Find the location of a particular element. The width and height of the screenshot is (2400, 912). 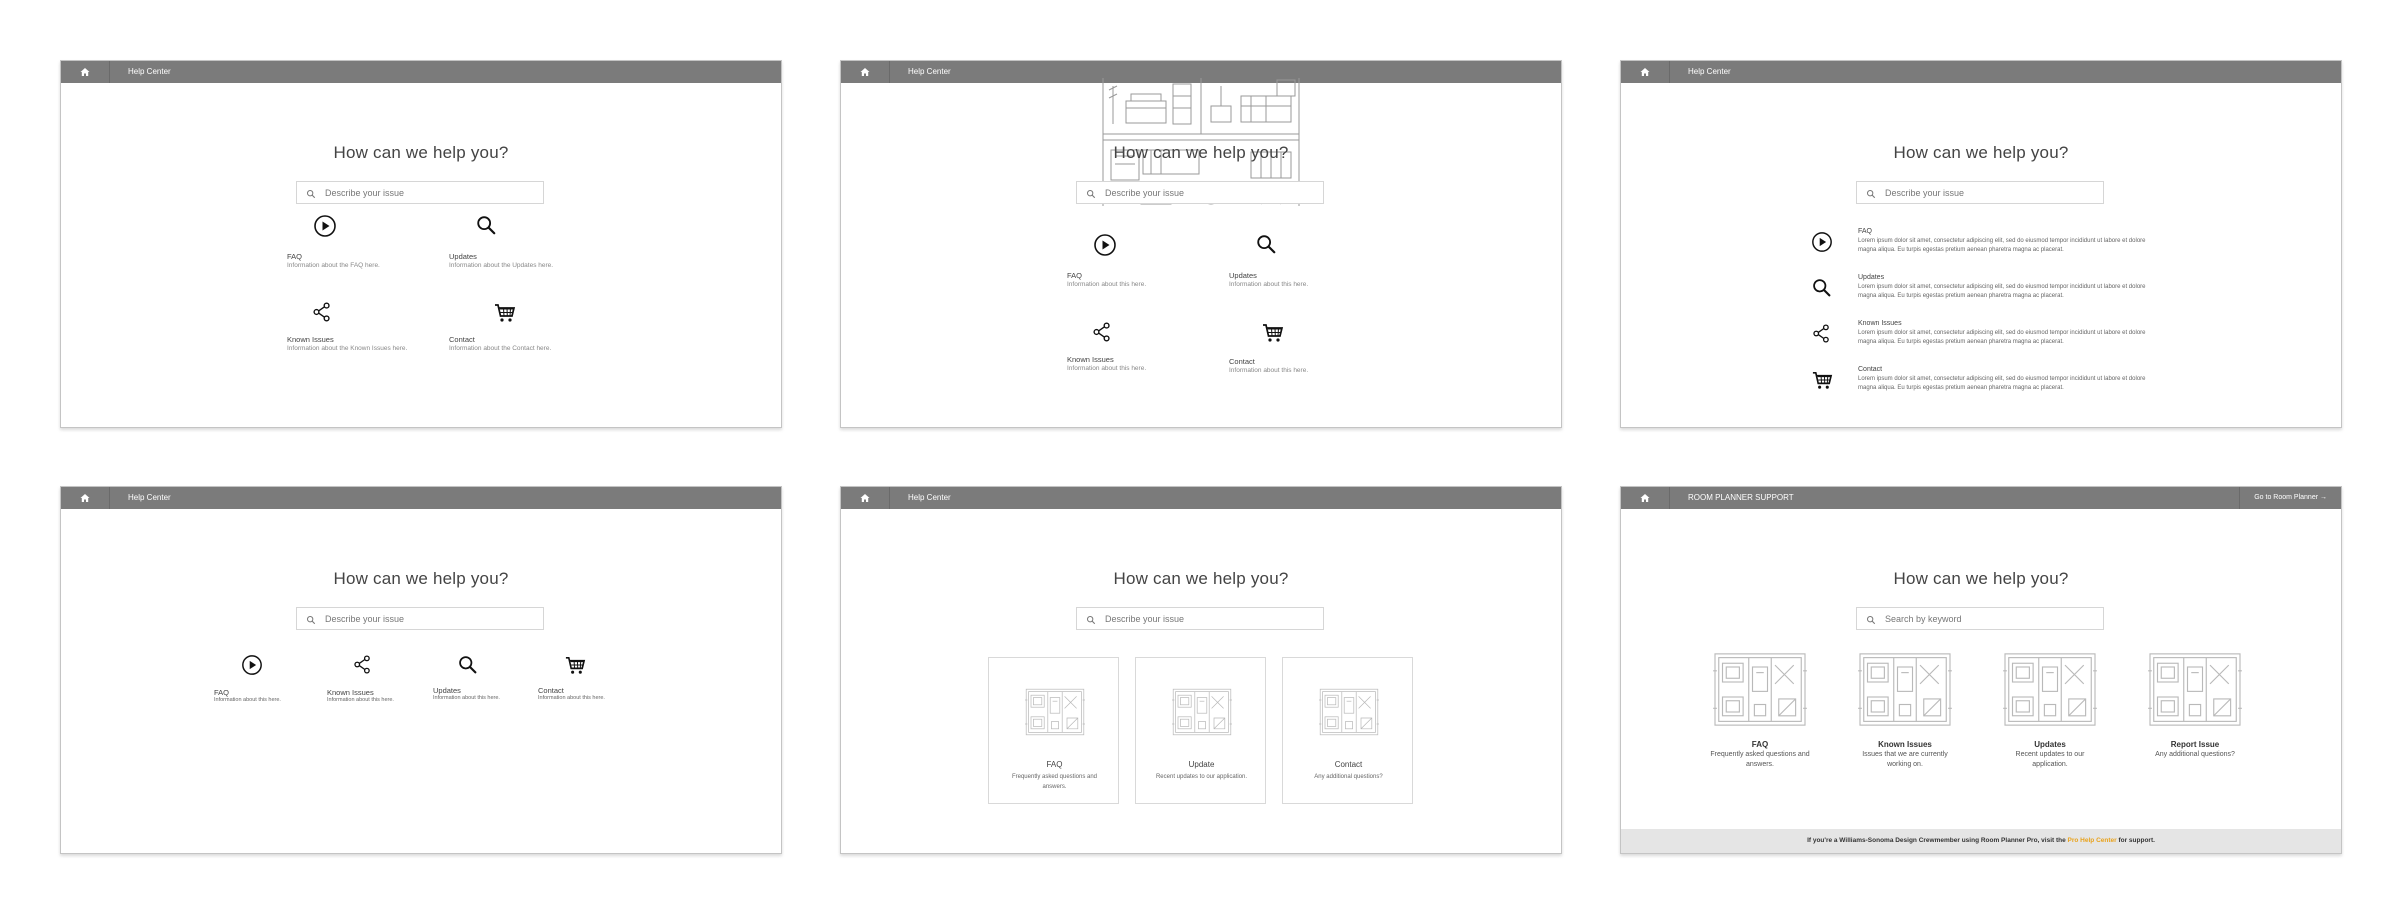

tile-desc: Any additional questions? is located at coordinates (2195, 754).